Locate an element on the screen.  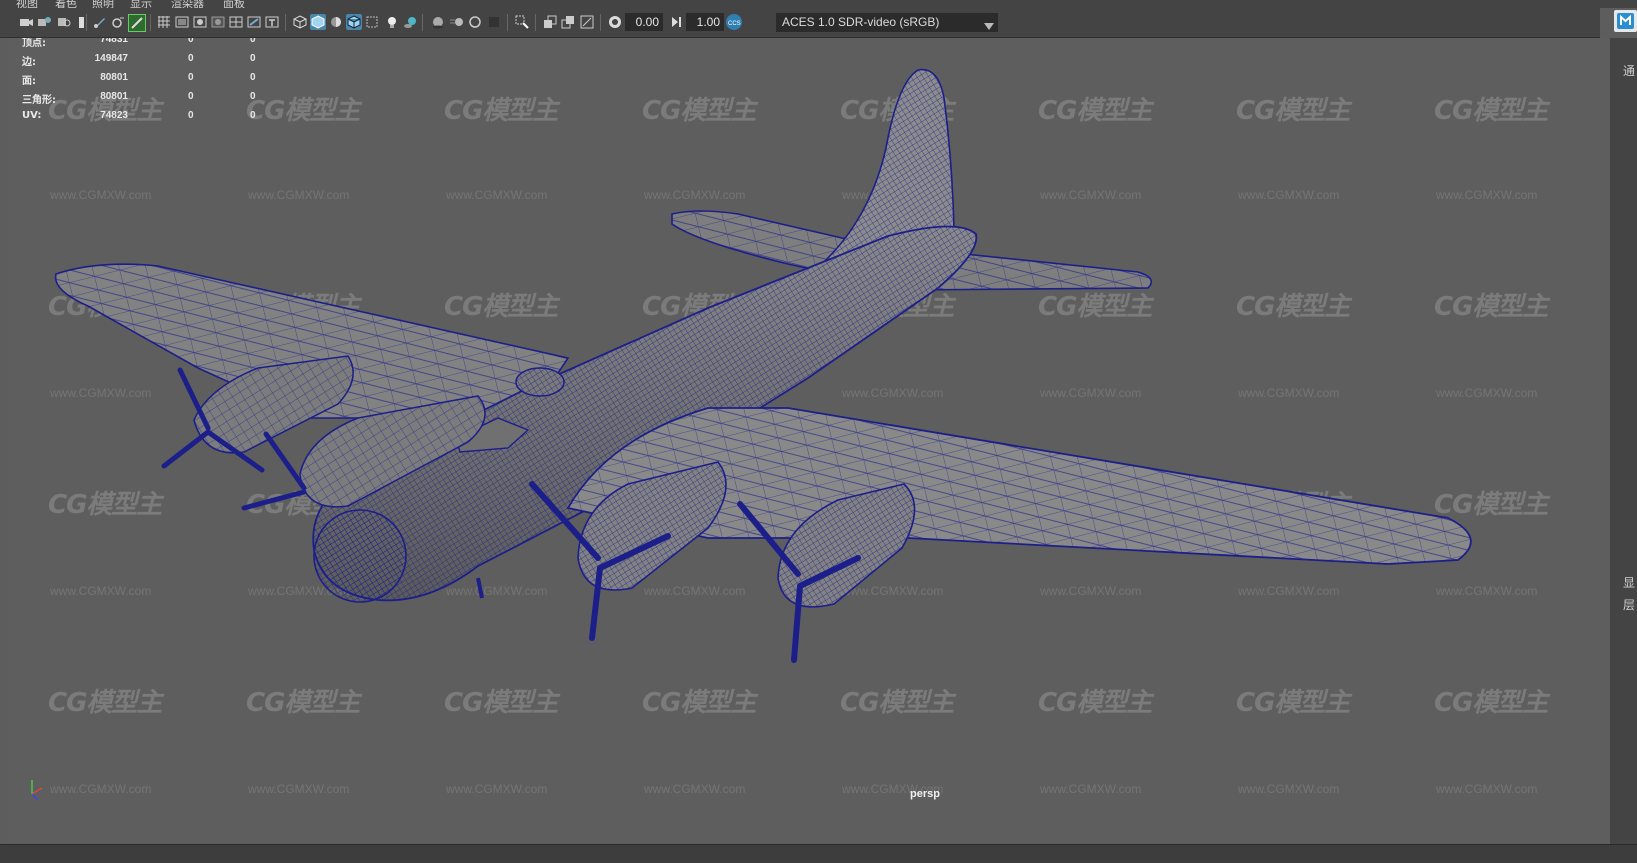
right-side-panel: 通 显 层 is located at coordinates (1623, 441).